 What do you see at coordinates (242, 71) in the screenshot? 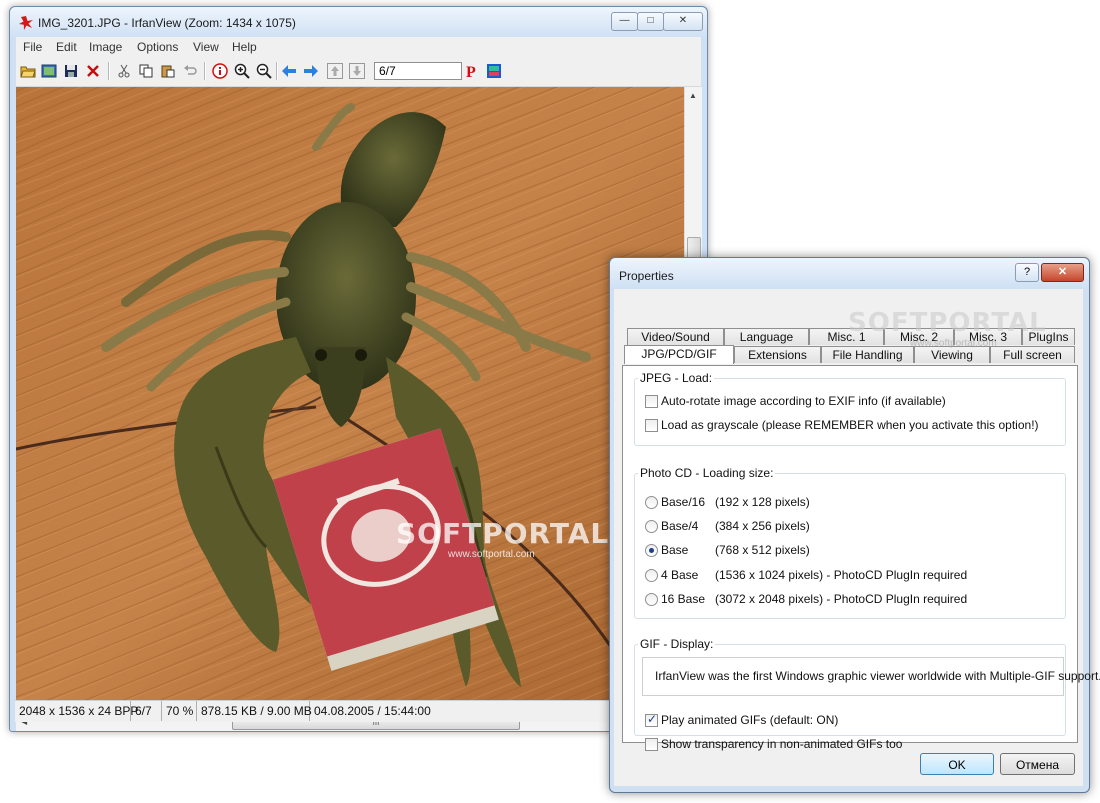
I see `zoom-in-icon` at bounding box center [242, 71].